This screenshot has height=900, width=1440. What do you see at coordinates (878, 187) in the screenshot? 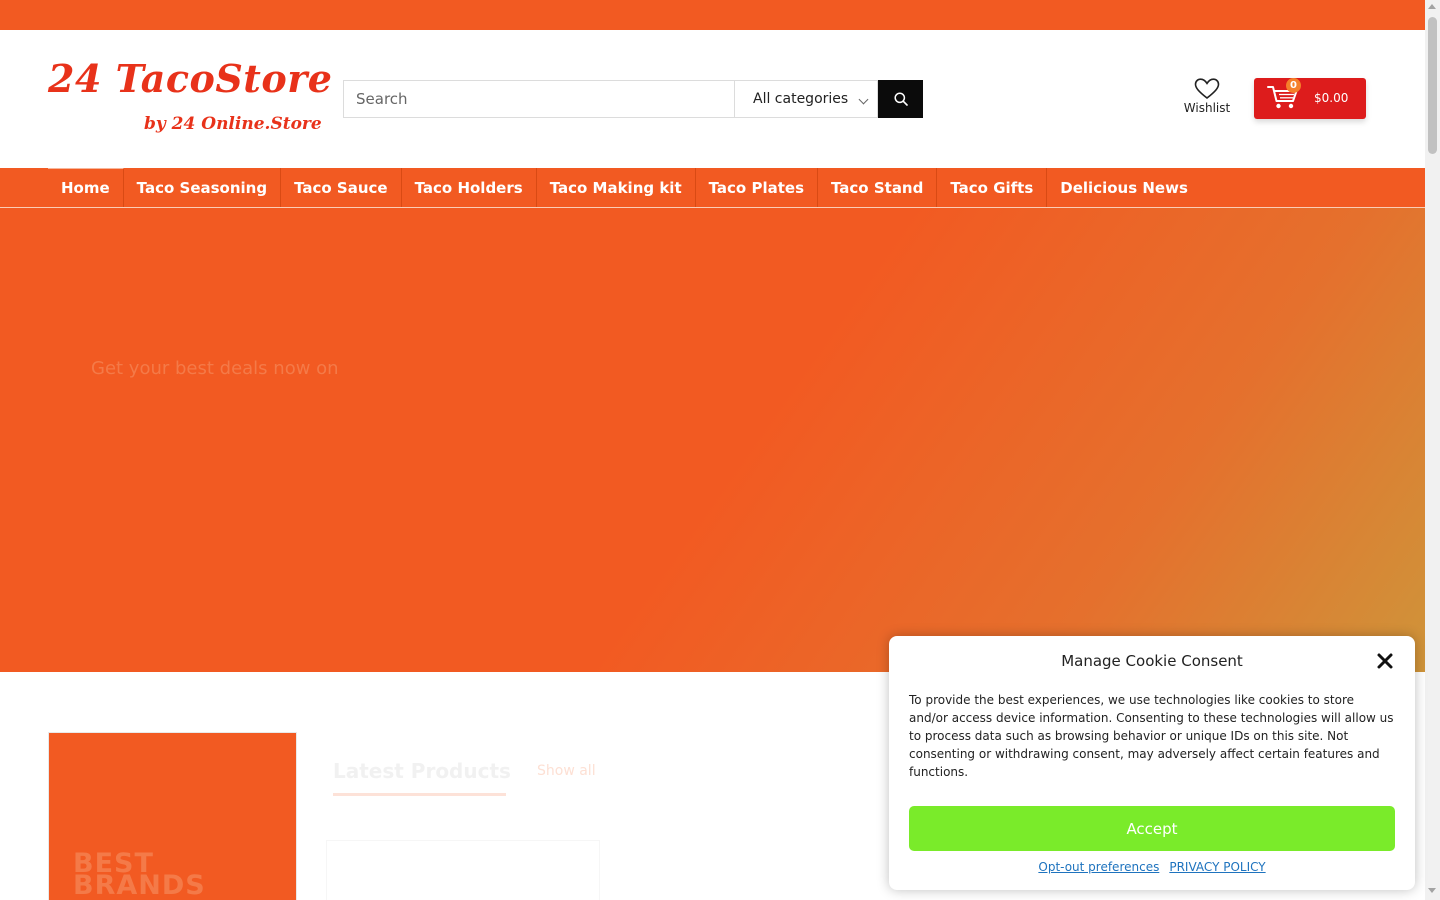
I see `nav-item-taco-stand: Taco Stand` at bounding box center [878, 187].